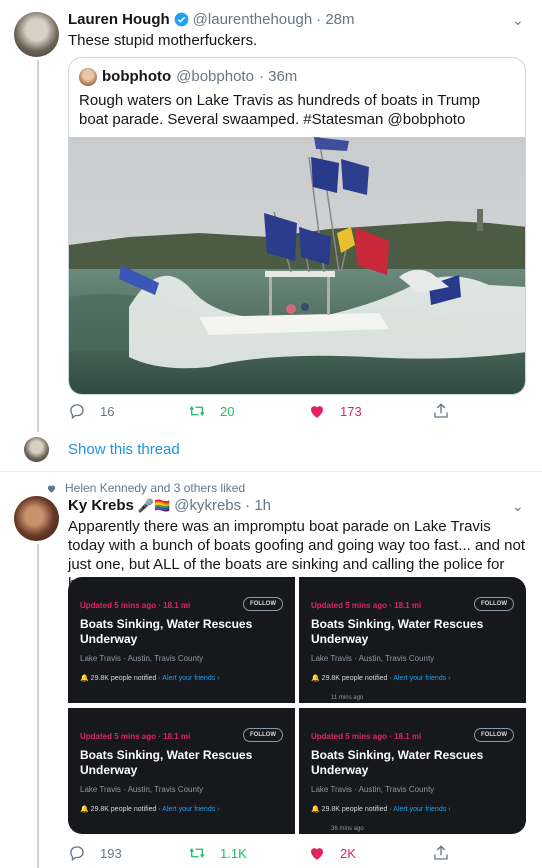  What do you see at coordinates (36, 34) in the screenshot?
I see `avatar-lauren` at bounding box center [36, 34].